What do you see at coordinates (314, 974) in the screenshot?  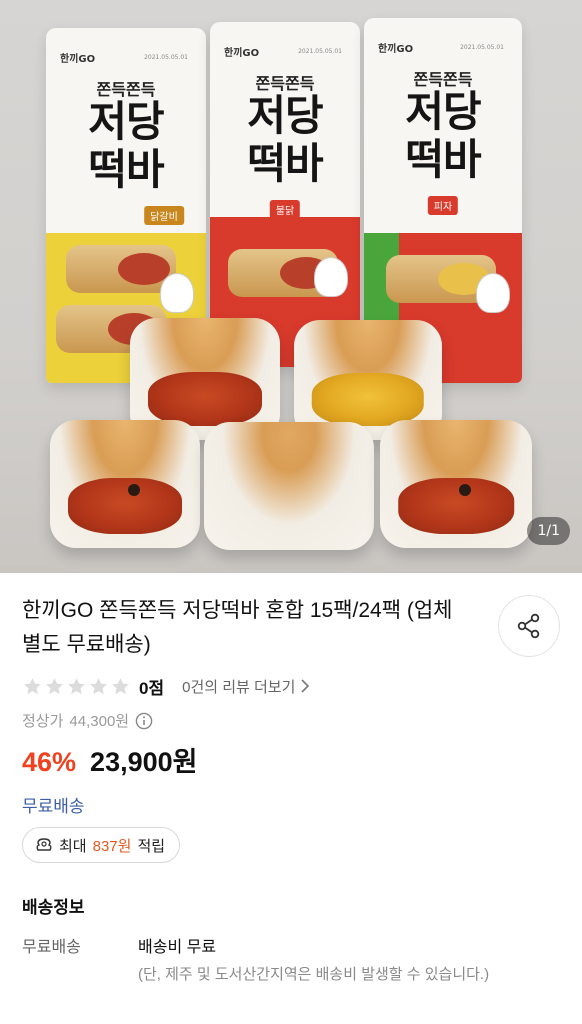 I see `shipping-note: (단, 제주 및 도서산간지역은 배송비 발생할 수 있습니다.)` at bounding box center [314, 974].